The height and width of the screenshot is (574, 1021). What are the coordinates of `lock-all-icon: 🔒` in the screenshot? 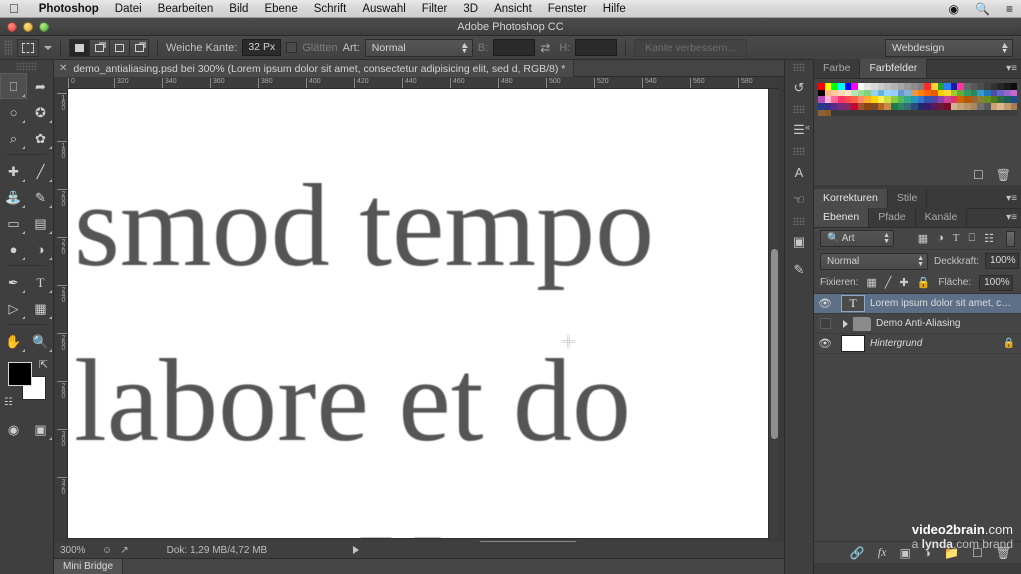 It's located at (924, 282).